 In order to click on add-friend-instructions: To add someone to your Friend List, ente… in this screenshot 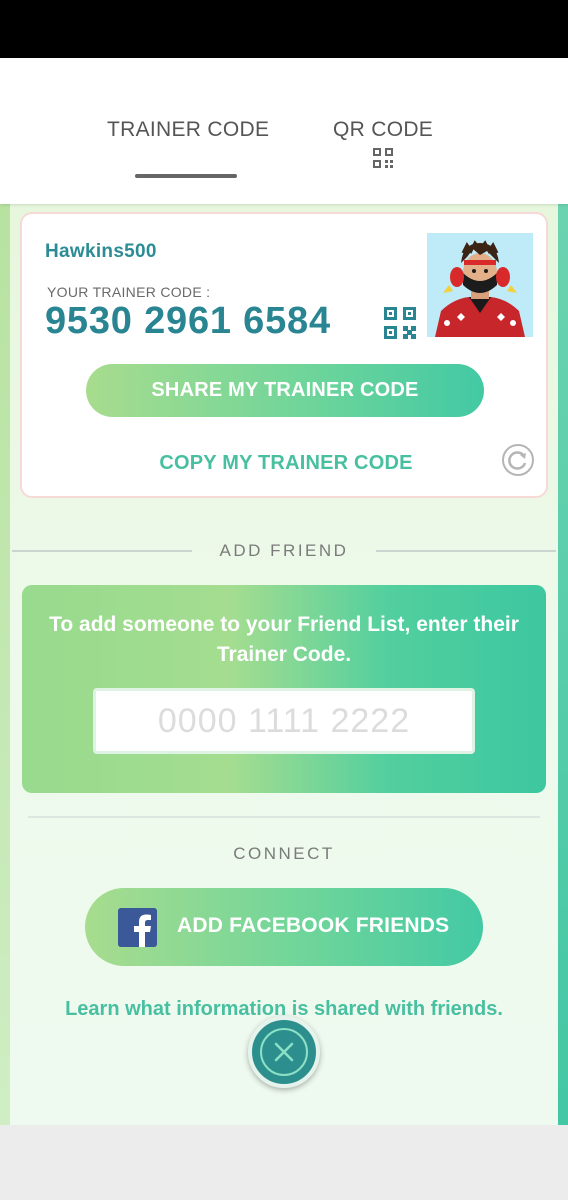, I will do `click(284, 639)`.